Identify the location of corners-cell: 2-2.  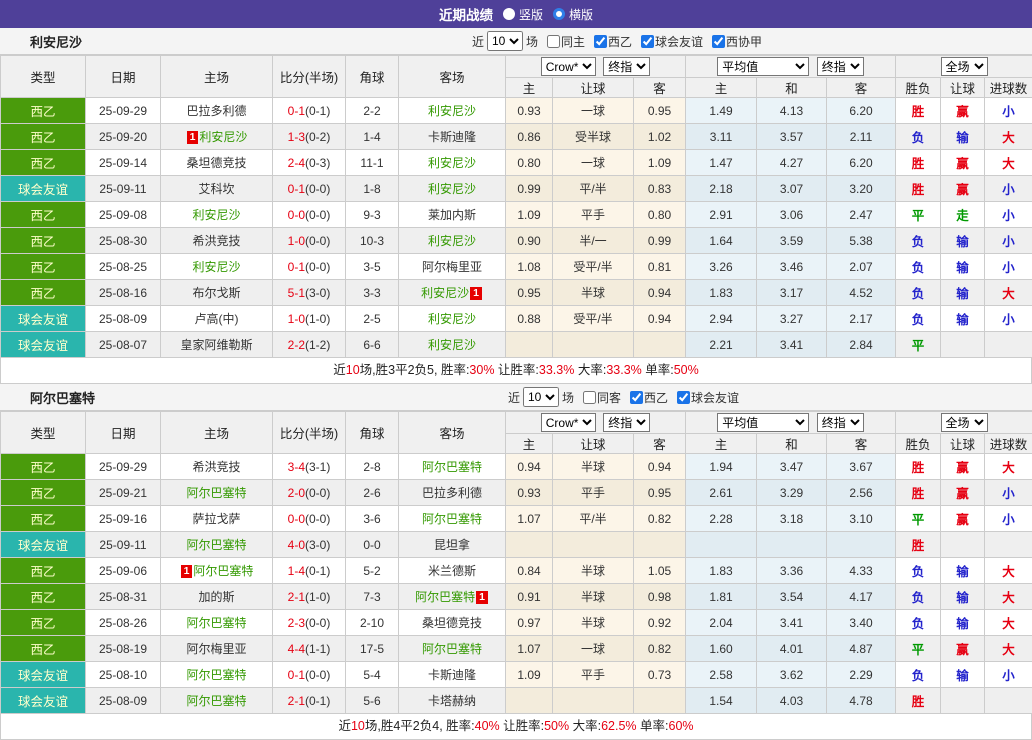
(372, 111).